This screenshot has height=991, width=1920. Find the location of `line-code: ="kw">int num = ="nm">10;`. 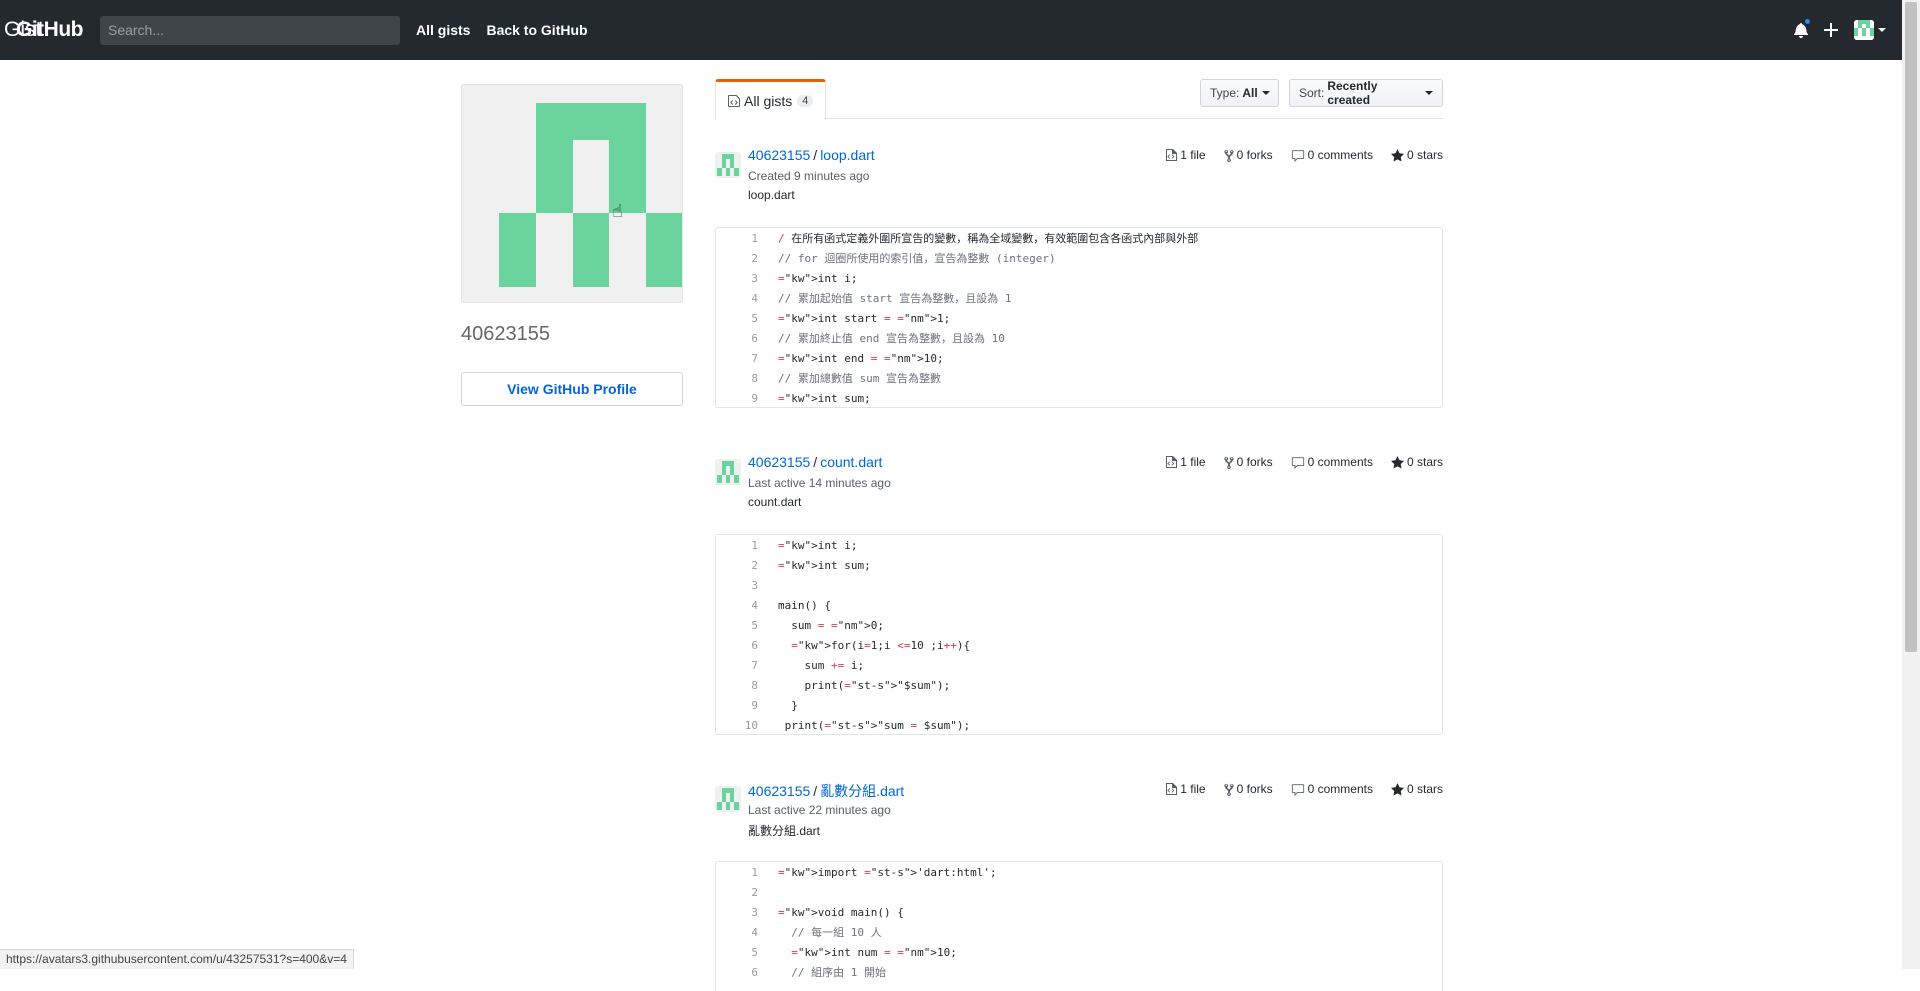

line-code: ="kw">int num = ="nm">10; is located at coordinates (882, 952).